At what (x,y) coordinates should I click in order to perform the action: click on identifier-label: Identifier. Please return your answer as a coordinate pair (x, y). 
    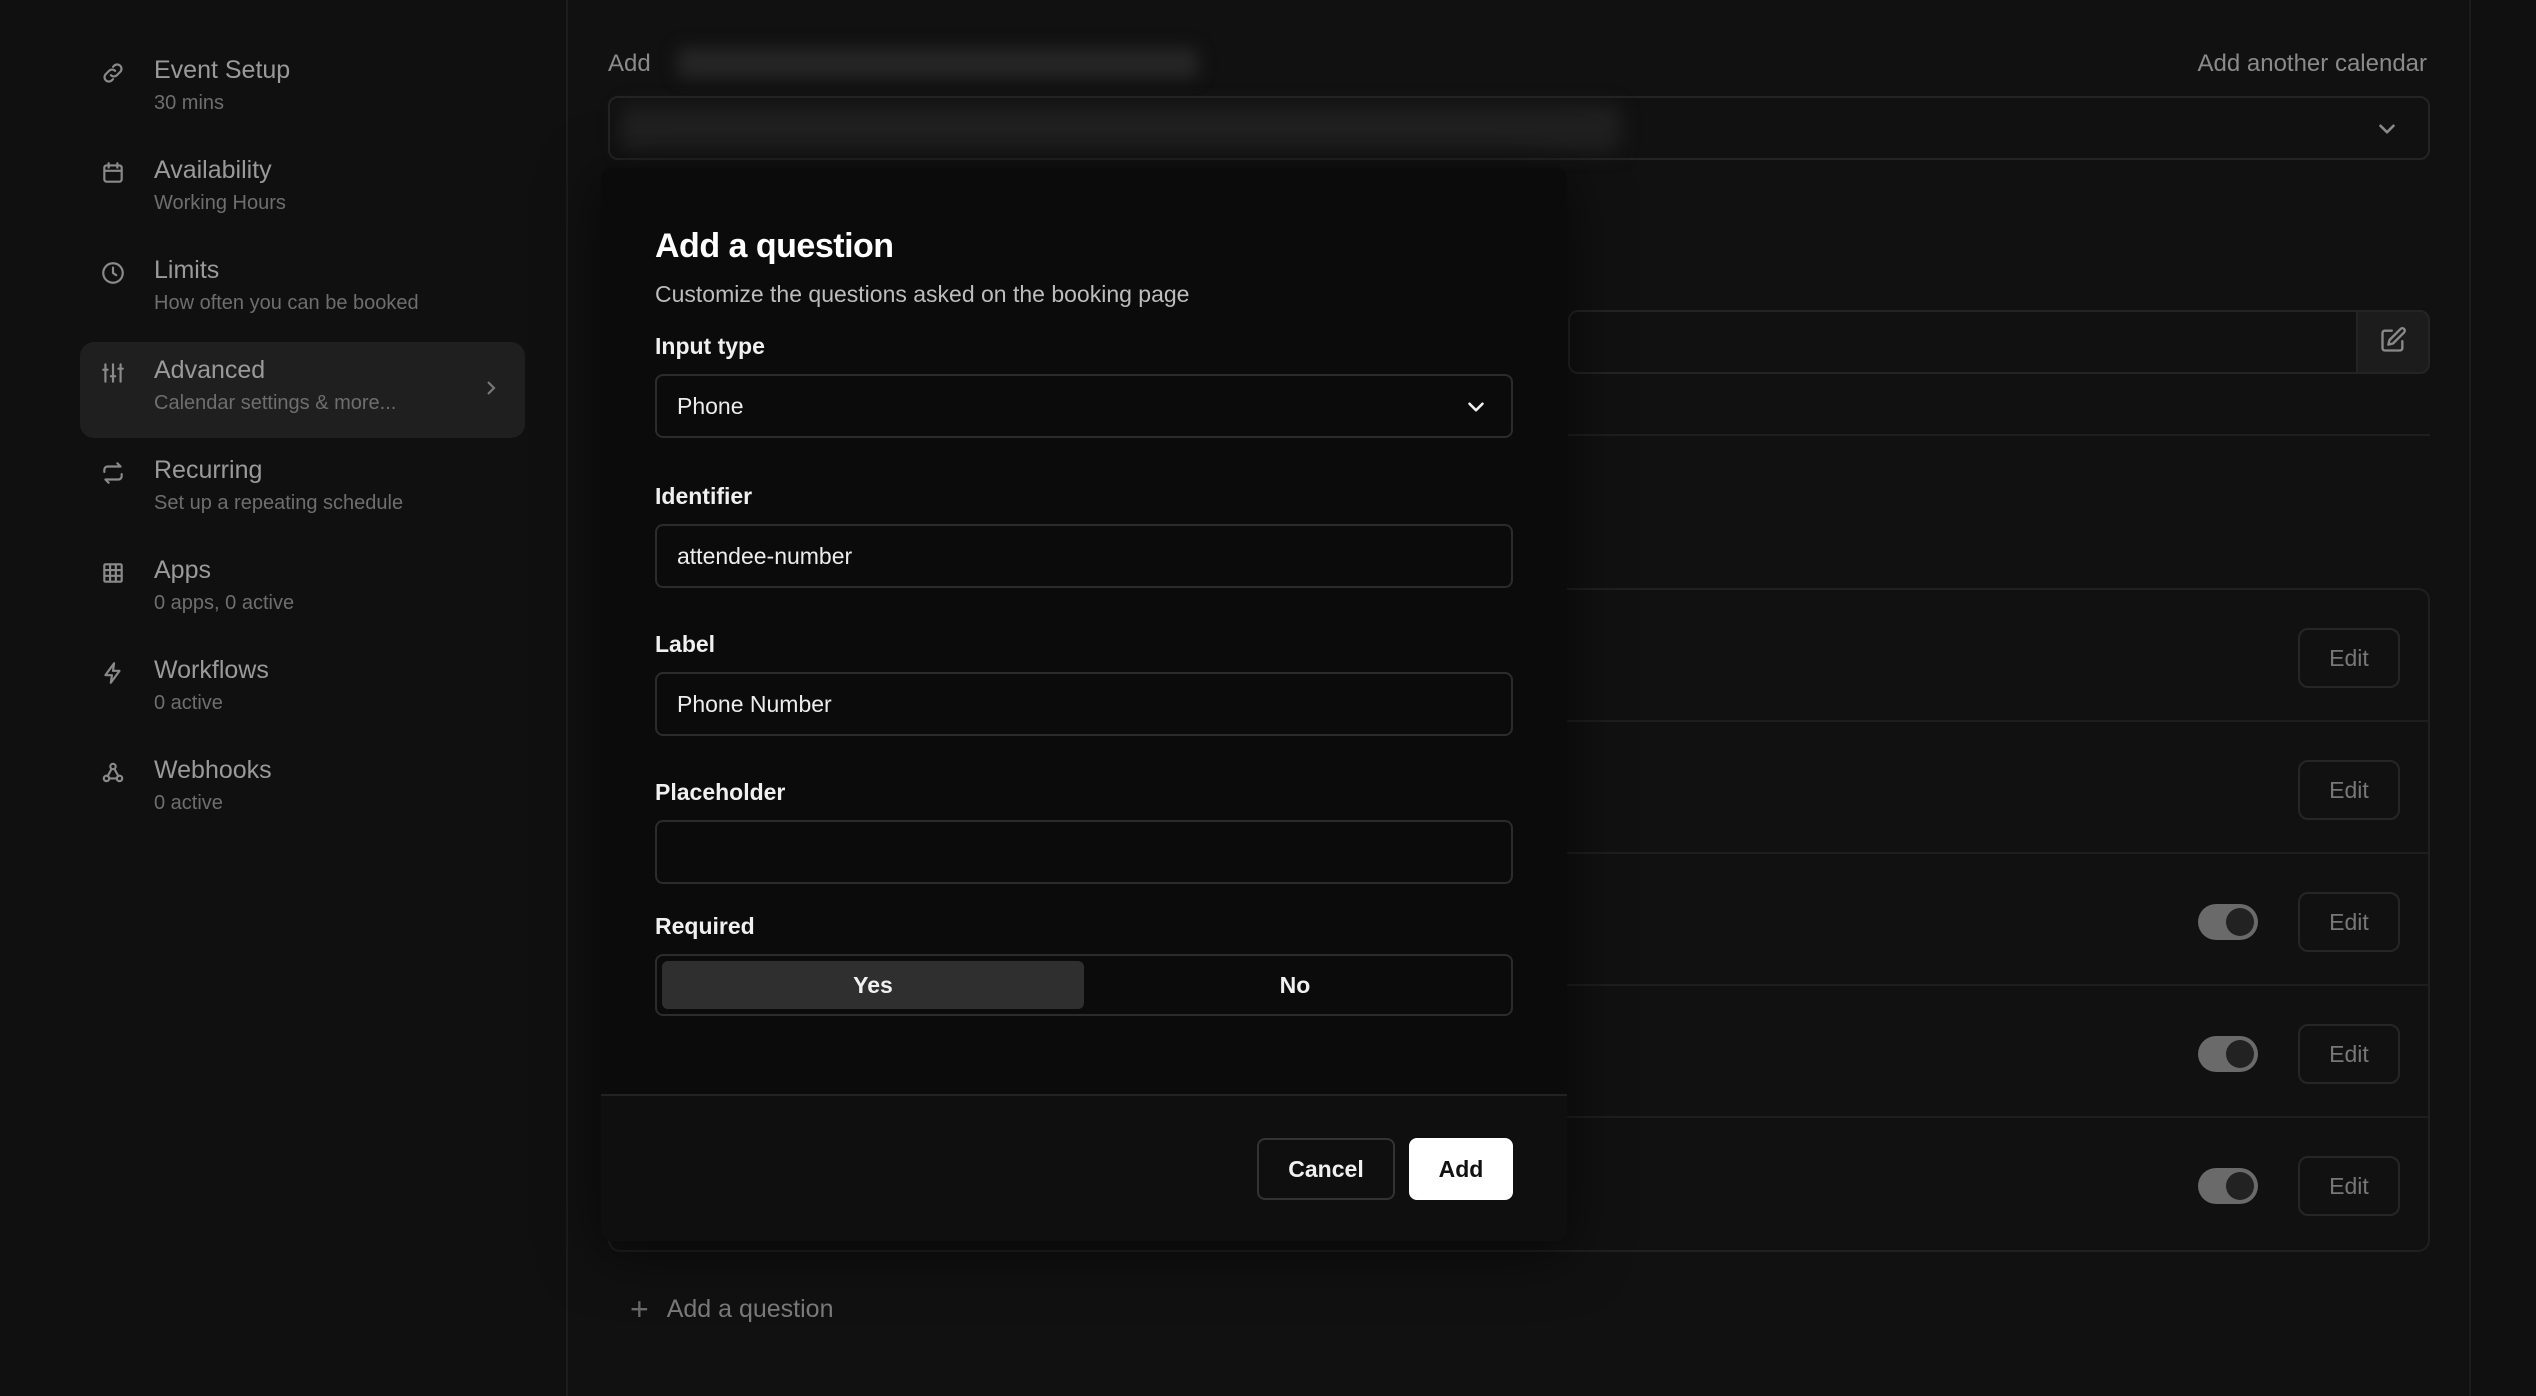
    Looking at the image, I should click on (704, 496).